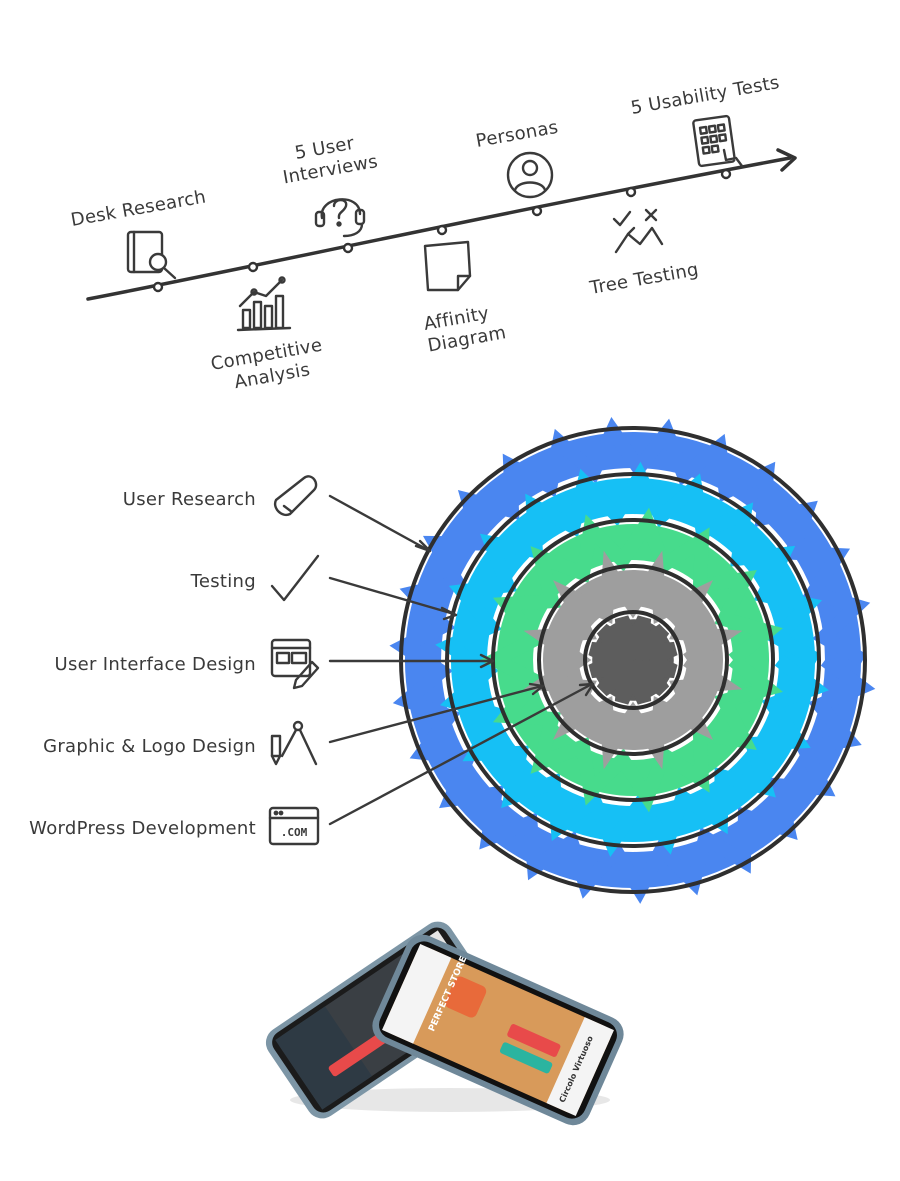 The width and height of the screenshot is (900, 1181). What do you see at coordinates (189, 499) in the screenshot?
I see `ring-label: User Research` at bounding box center [189, 499].